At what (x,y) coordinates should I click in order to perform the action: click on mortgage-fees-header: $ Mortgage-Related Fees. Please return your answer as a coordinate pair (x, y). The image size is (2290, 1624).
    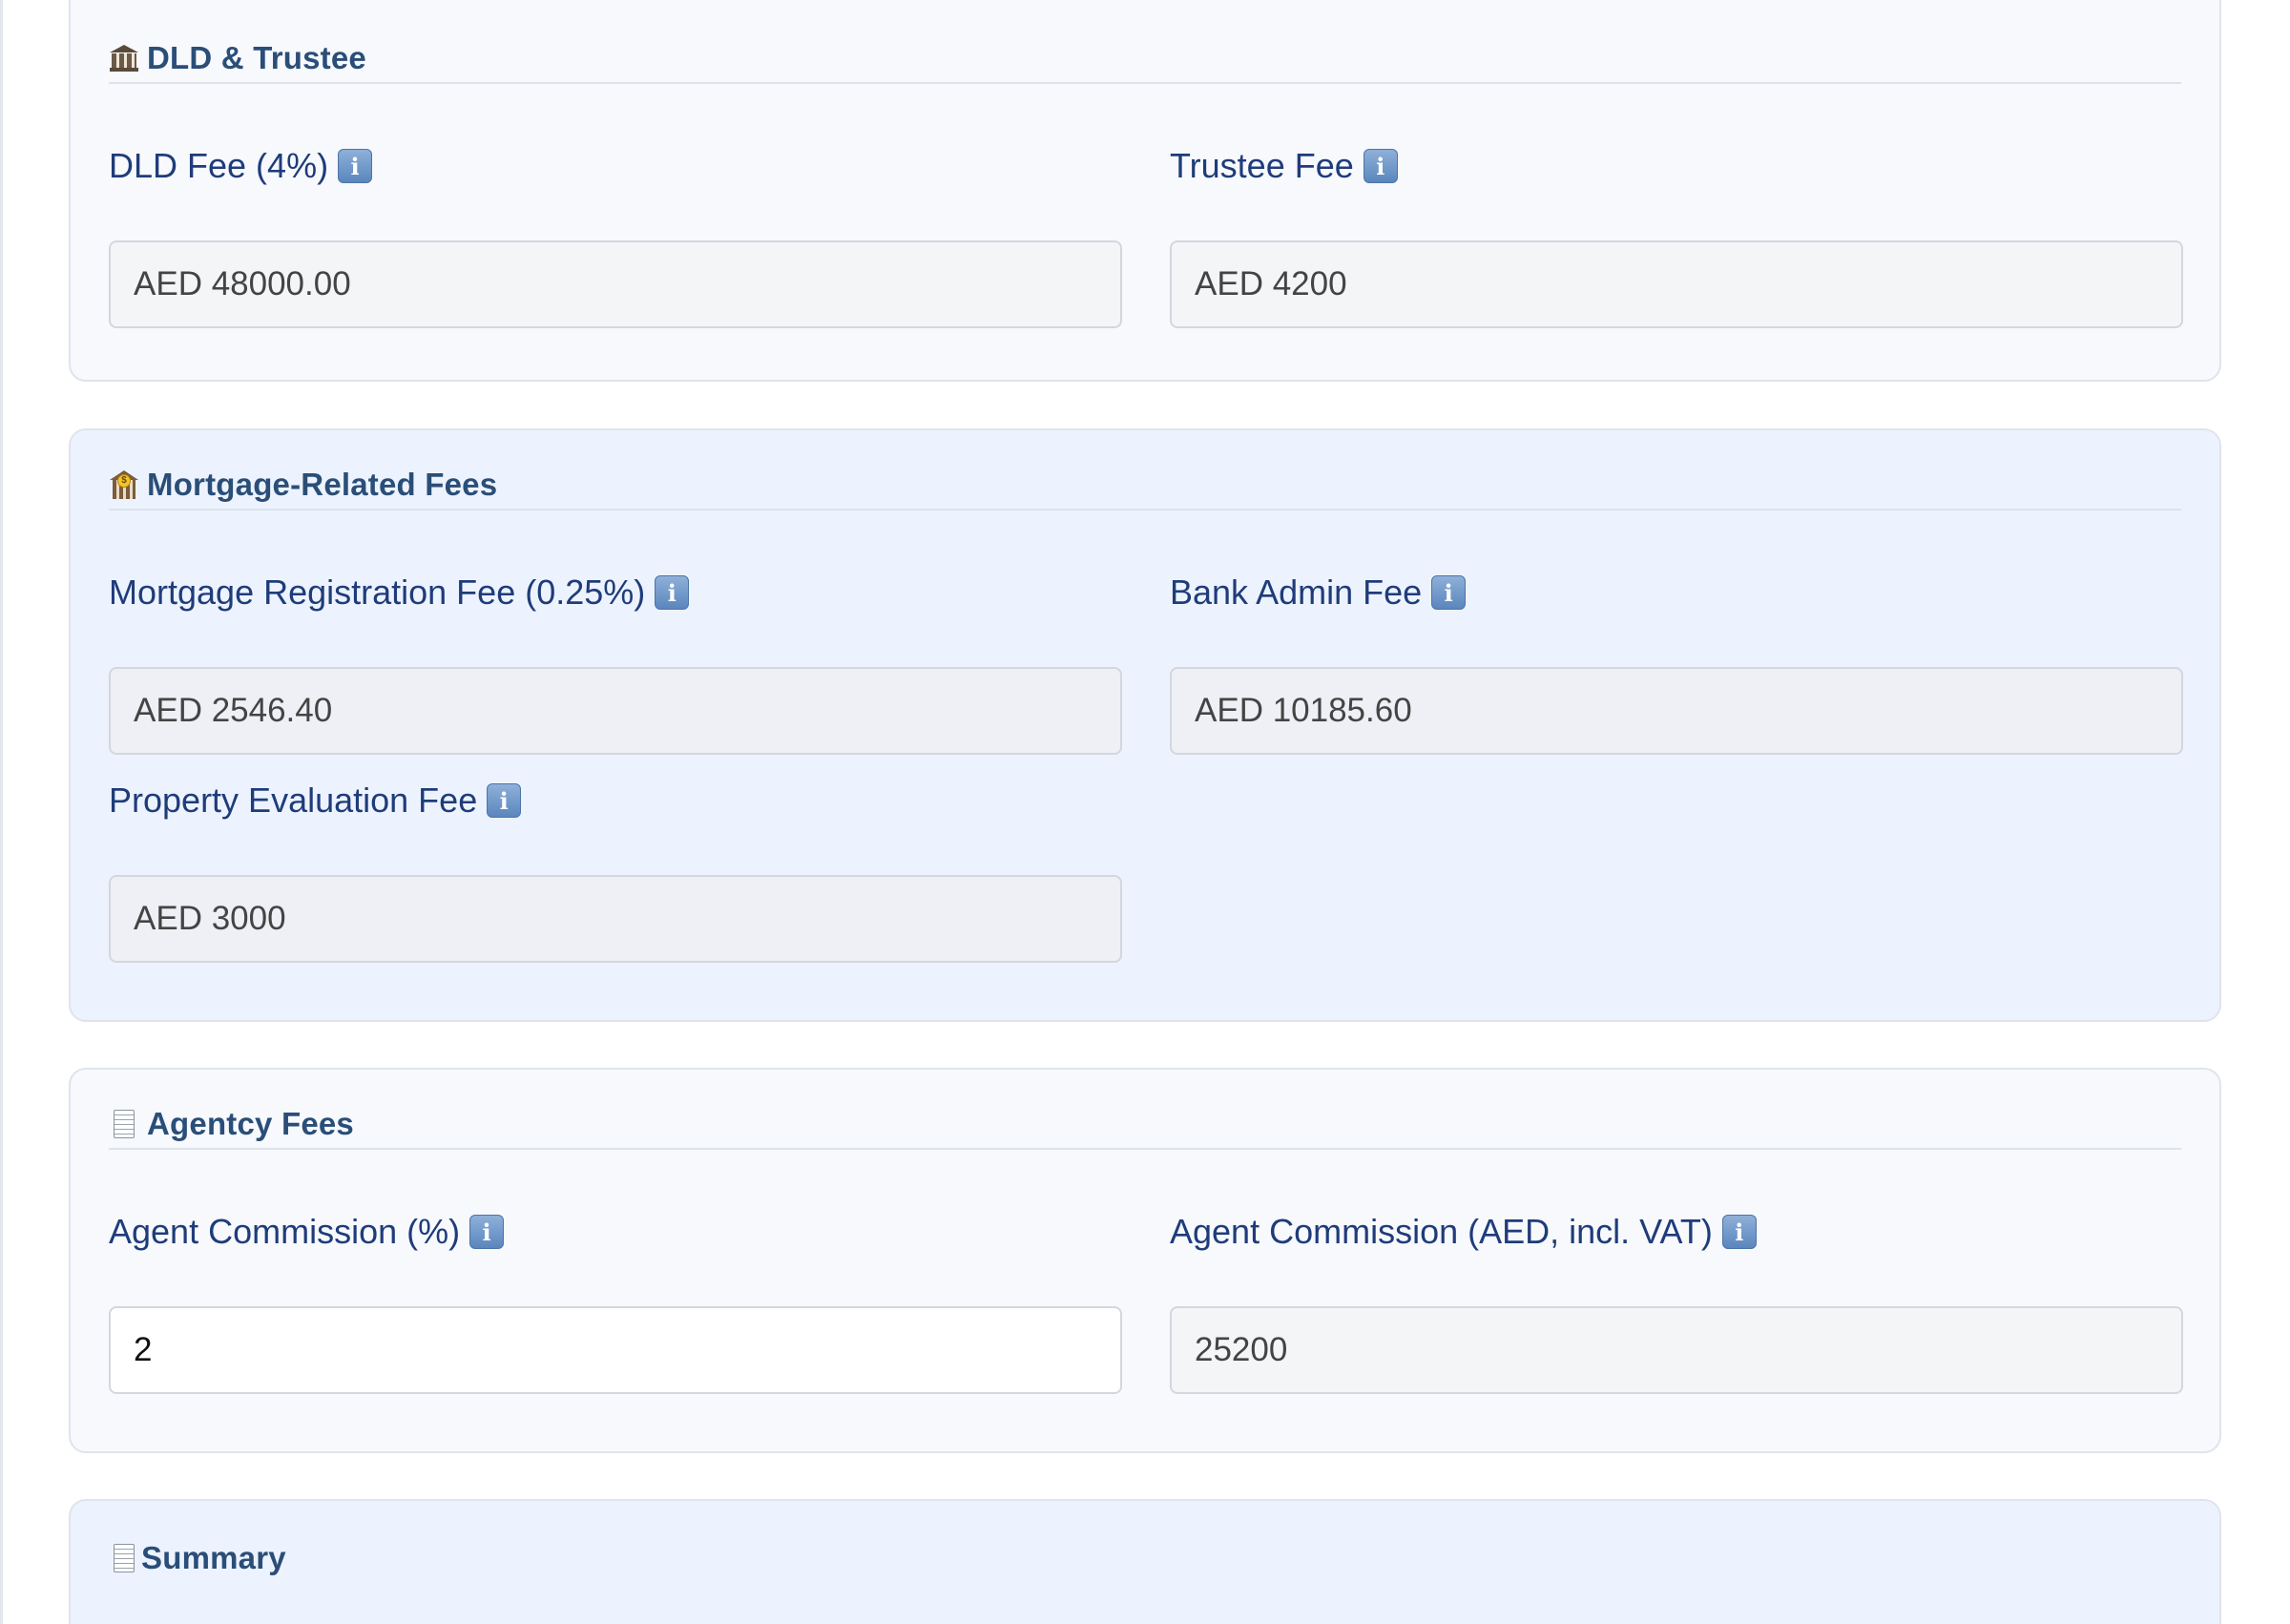
    Looking at the image, I should click on (1145, 485).